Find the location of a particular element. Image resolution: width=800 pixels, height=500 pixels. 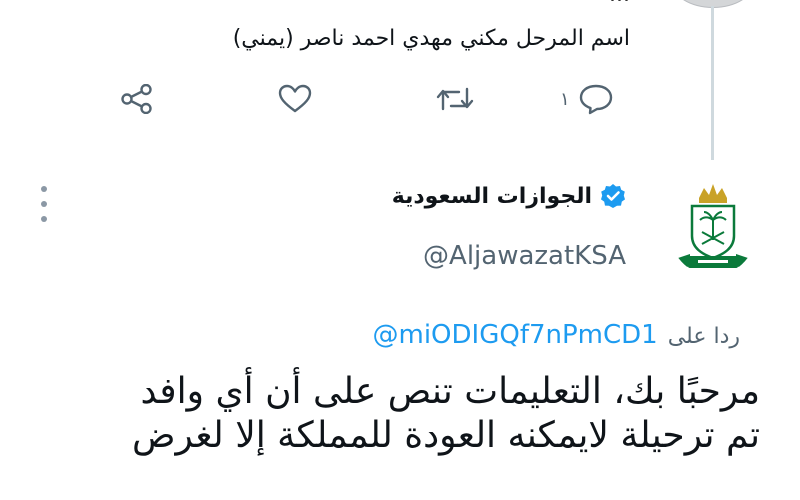

jawazat-logo-icon is located at coordinates (713, 226).